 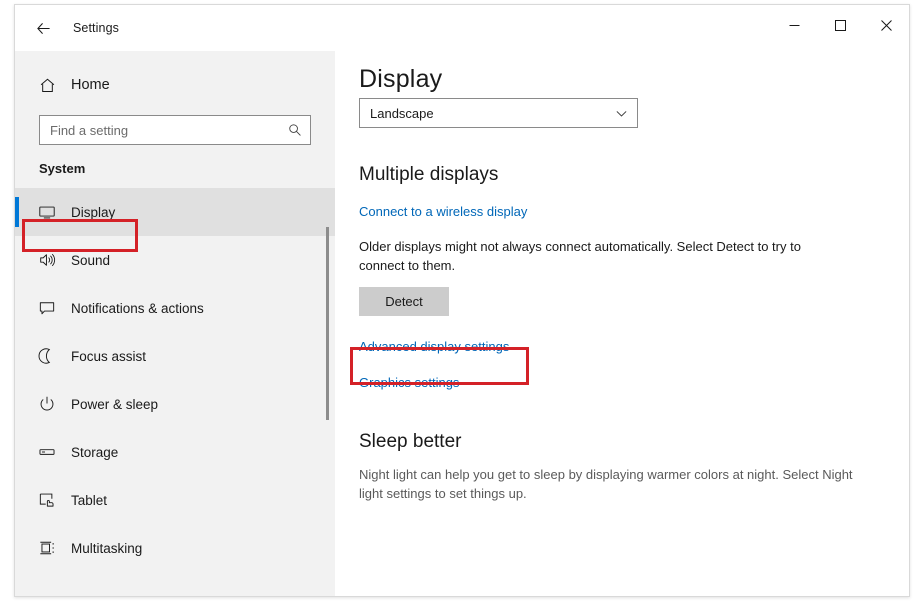 What do you see at coordinates (295, 130) in the screenshot?
I see `search-icon` at bounding box center [295, 130].